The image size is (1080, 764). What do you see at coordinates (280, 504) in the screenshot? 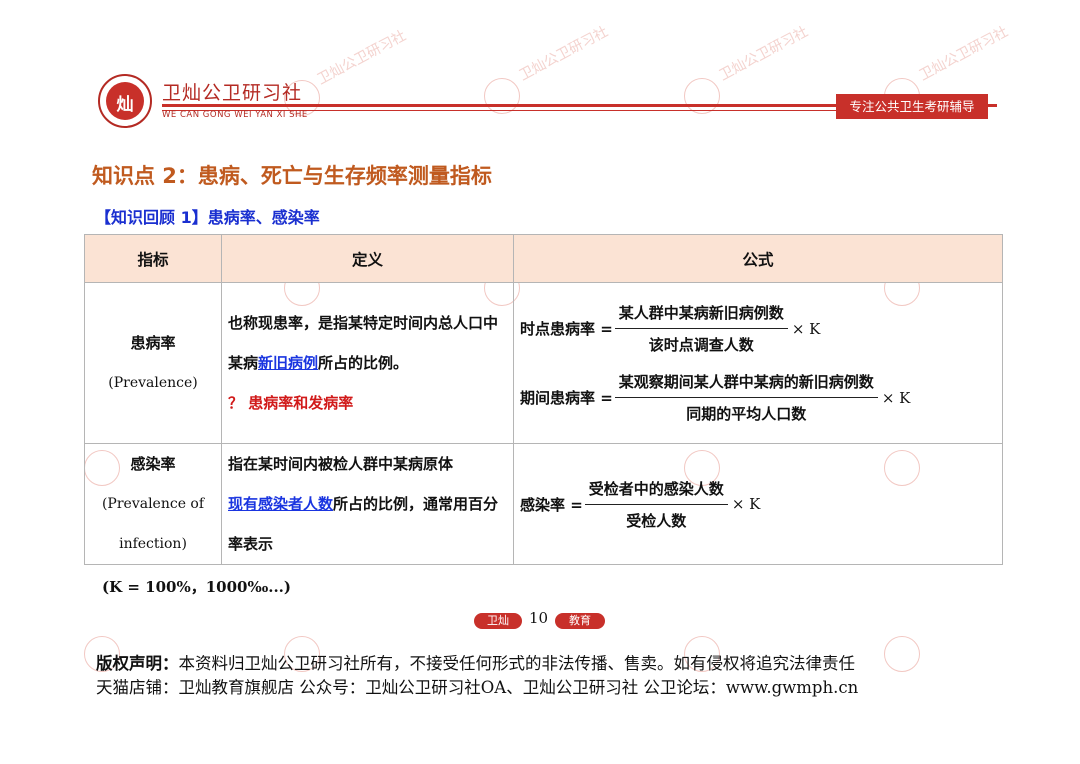
I see `definition-link: 现有感染者人数` at bounding box center [280, 504].